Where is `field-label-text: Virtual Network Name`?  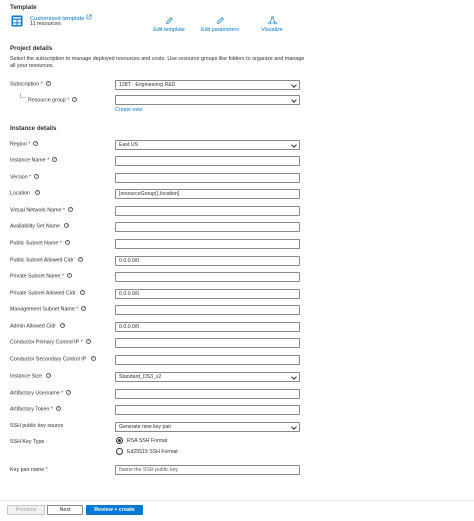
field-label-text: Virtual Network Name is located at coordinates (36, 210).